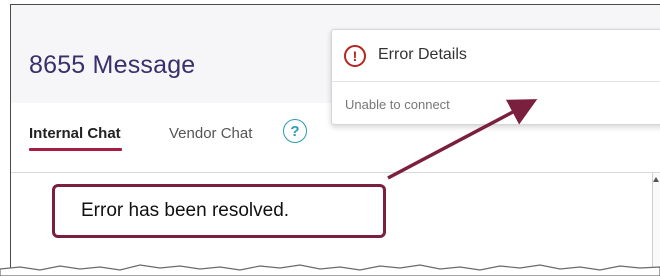 The height and width of the screenshot is (276, 660). What do you see at coordinates (219, 211) in the screenshot?
I see `callout-box: Error has been resolved.` at bounding box center [219, 211].